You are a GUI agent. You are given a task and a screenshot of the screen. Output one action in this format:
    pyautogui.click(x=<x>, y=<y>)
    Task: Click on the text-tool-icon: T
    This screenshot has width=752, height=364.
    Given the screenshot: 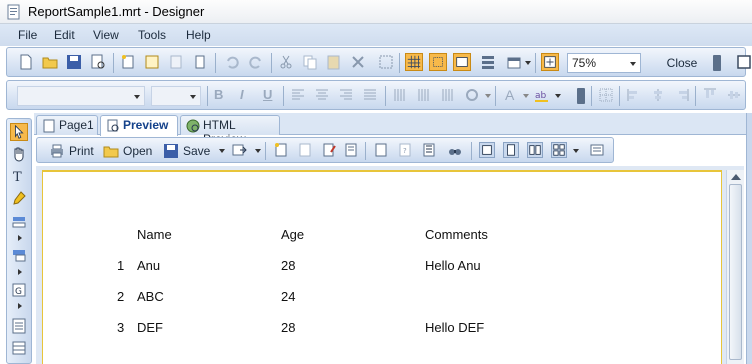 What is the action you would take?
    pyautogui.click(x=19, y=176)
    